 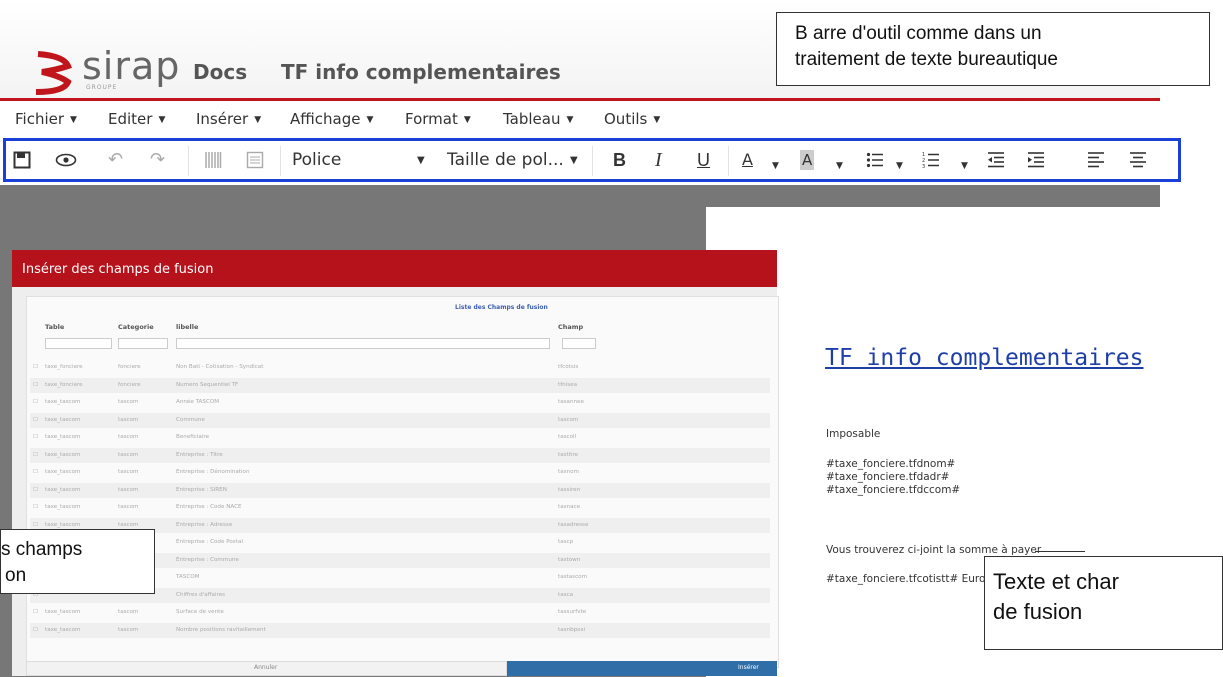 What do you see at coordinates (1060, 551) in the screenshot?
I see `callout-arrow` at bounding box center [1060, 551].